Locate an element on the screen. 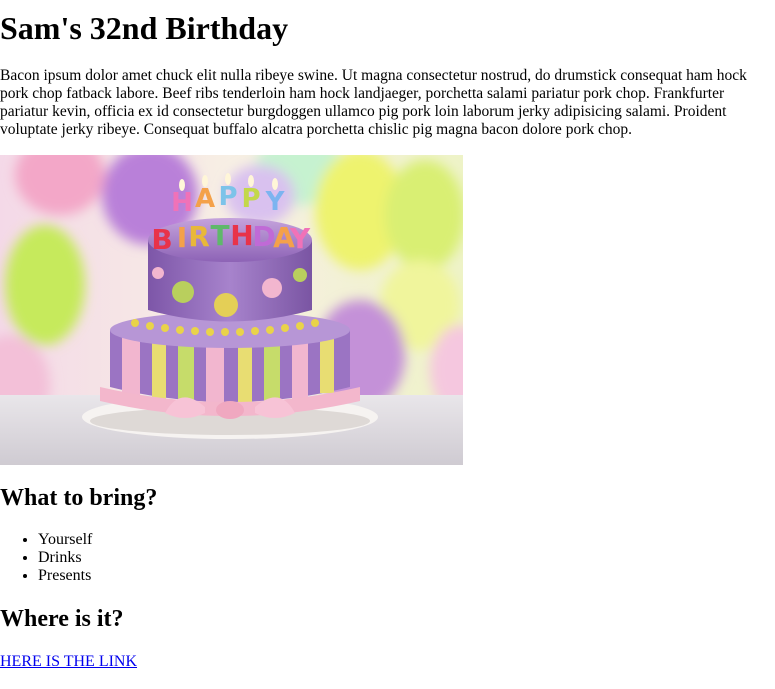 The width and height of the screenshot is (775, 689). where-is-it-heading: Where is it? is located at coordinates (62, 619).